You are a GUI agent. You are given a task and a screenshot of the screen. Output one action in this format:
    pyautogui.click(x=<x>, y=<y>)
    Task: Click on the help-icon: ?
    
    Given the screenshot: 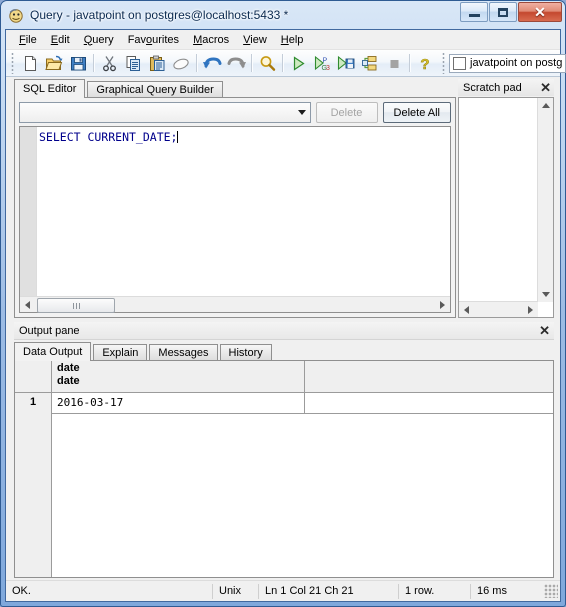 What is the action you would take?
    pyautogui.click(x=425, y=63)
    